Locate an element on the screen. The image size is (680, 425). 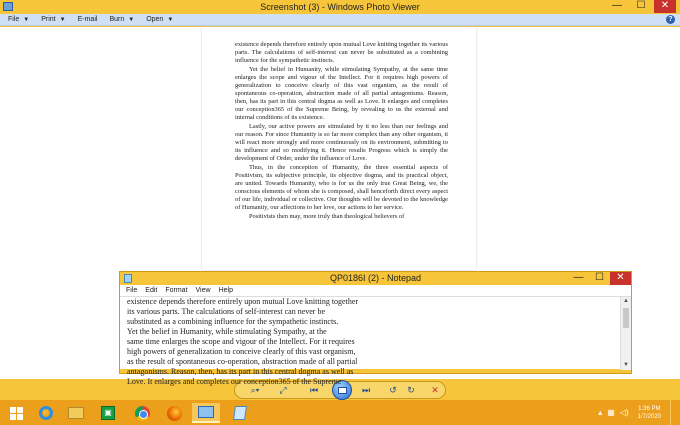
close-button: ✕ is located at coordinates (665, 6).